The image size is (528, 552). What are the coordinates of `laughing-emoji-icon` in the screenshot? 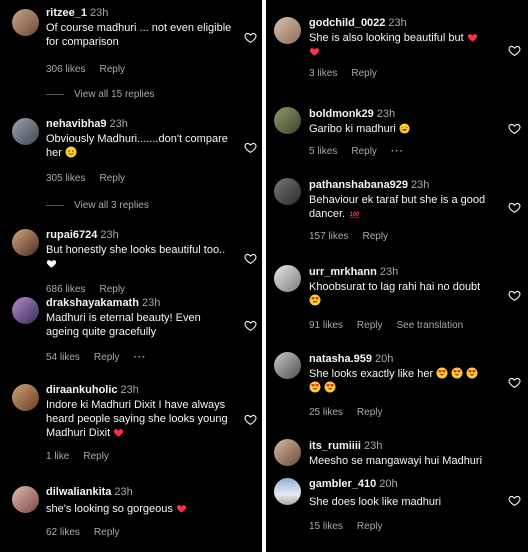 It's located at (404, 128).